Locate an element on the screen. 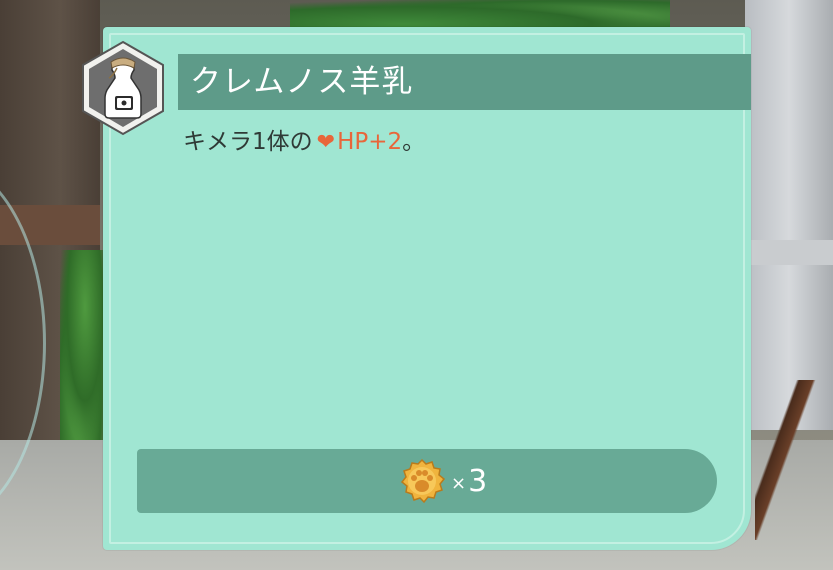  cost-display: × 3 is located at coordinates (443, 481).